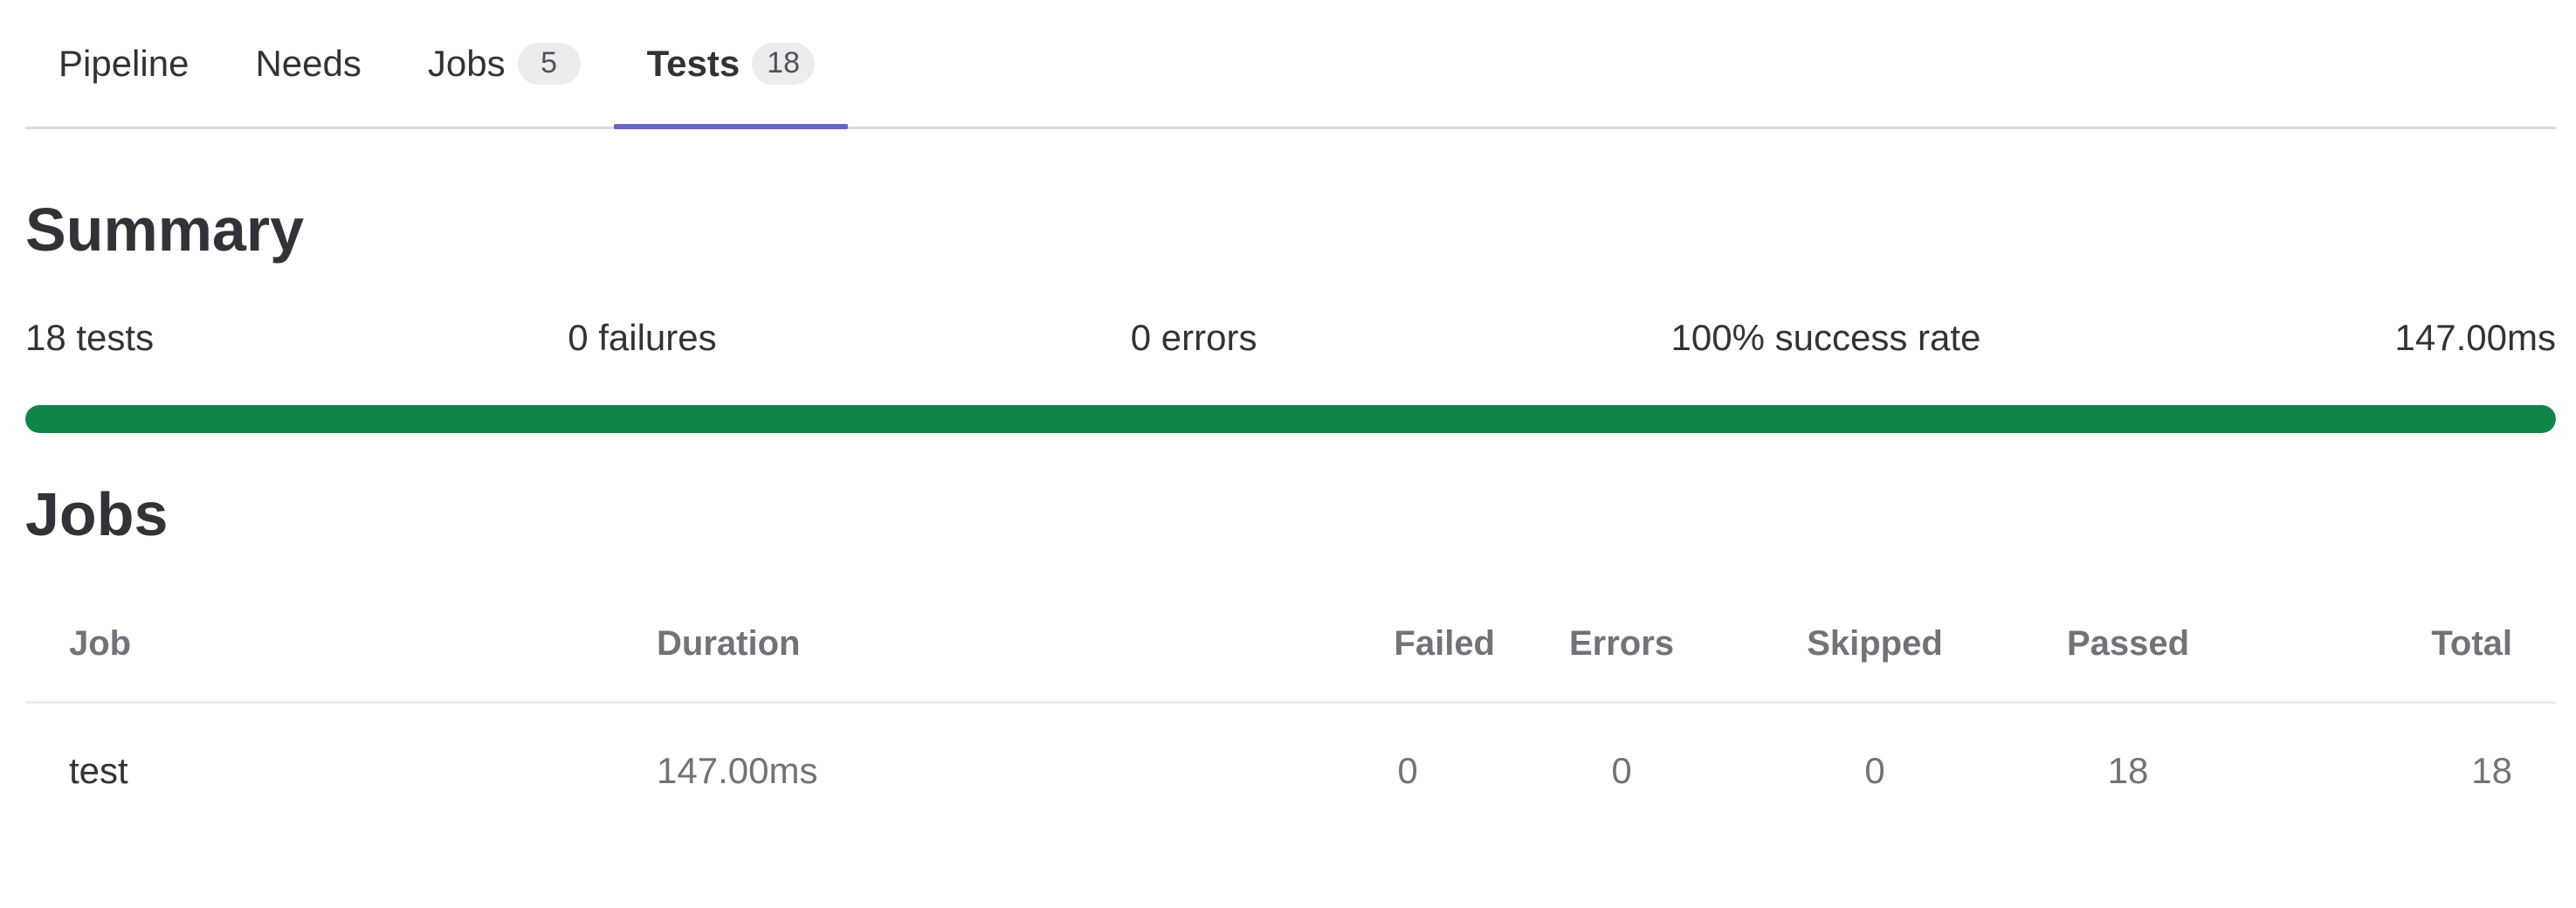 This screenshot has width=2576, height=908. I want to click on job-name-cell: test, so click(98, 770).